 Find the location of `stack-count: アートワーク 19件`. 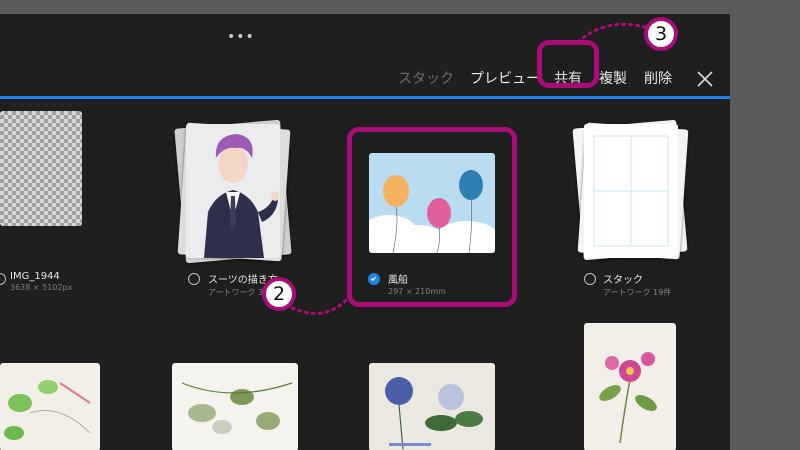

stack-count: アートワーク 19件 is located at coordinates (637, 292).